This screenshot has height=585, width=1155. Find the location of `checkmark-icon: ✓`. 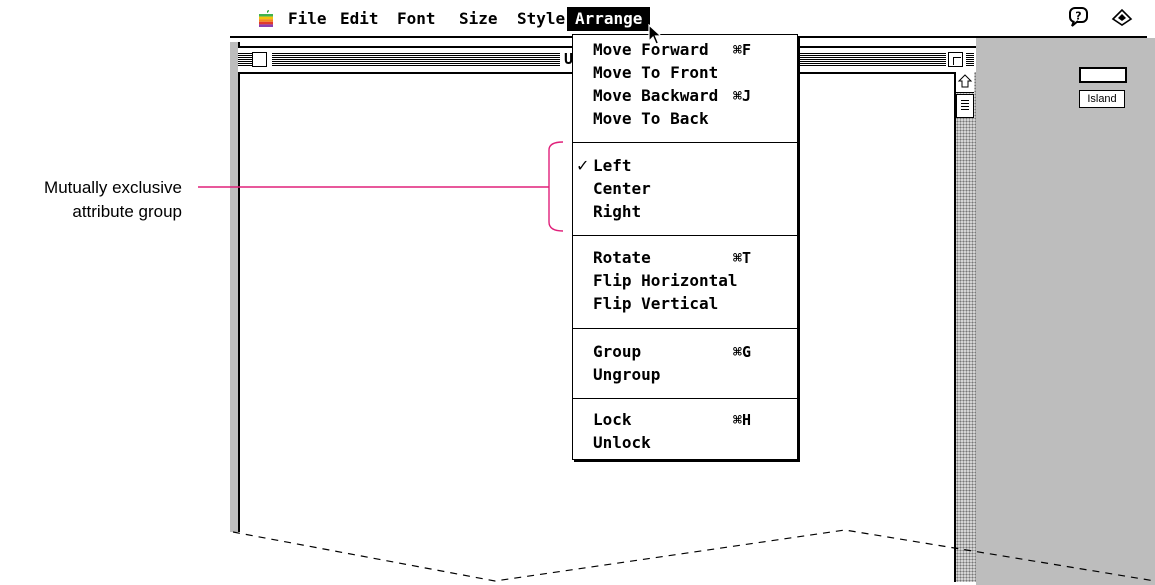

checkmark-icon: ✓ is located at coordinates (583, 165).